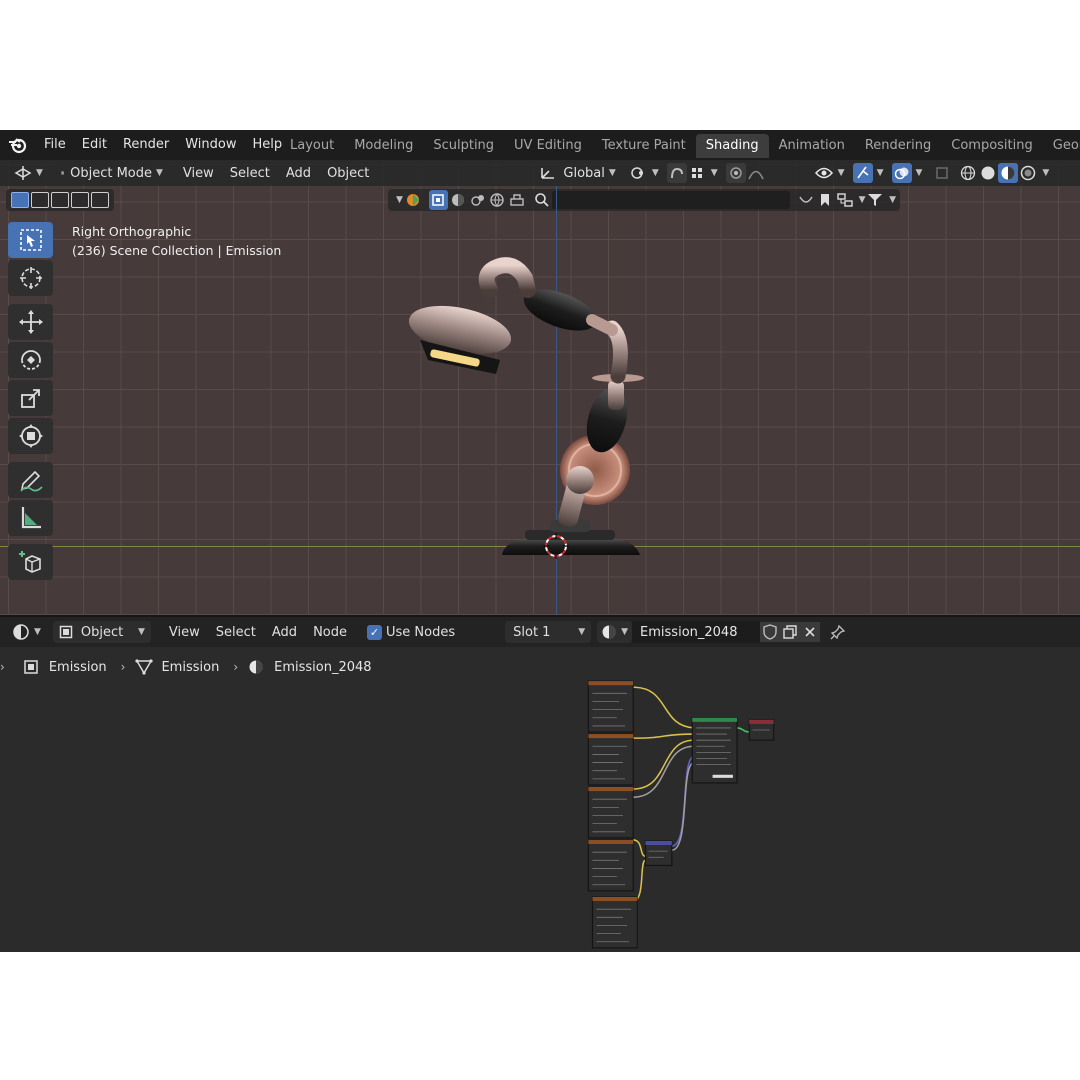  I want to click on shader-type-dropdown: Object ▼, so click(101, 632).